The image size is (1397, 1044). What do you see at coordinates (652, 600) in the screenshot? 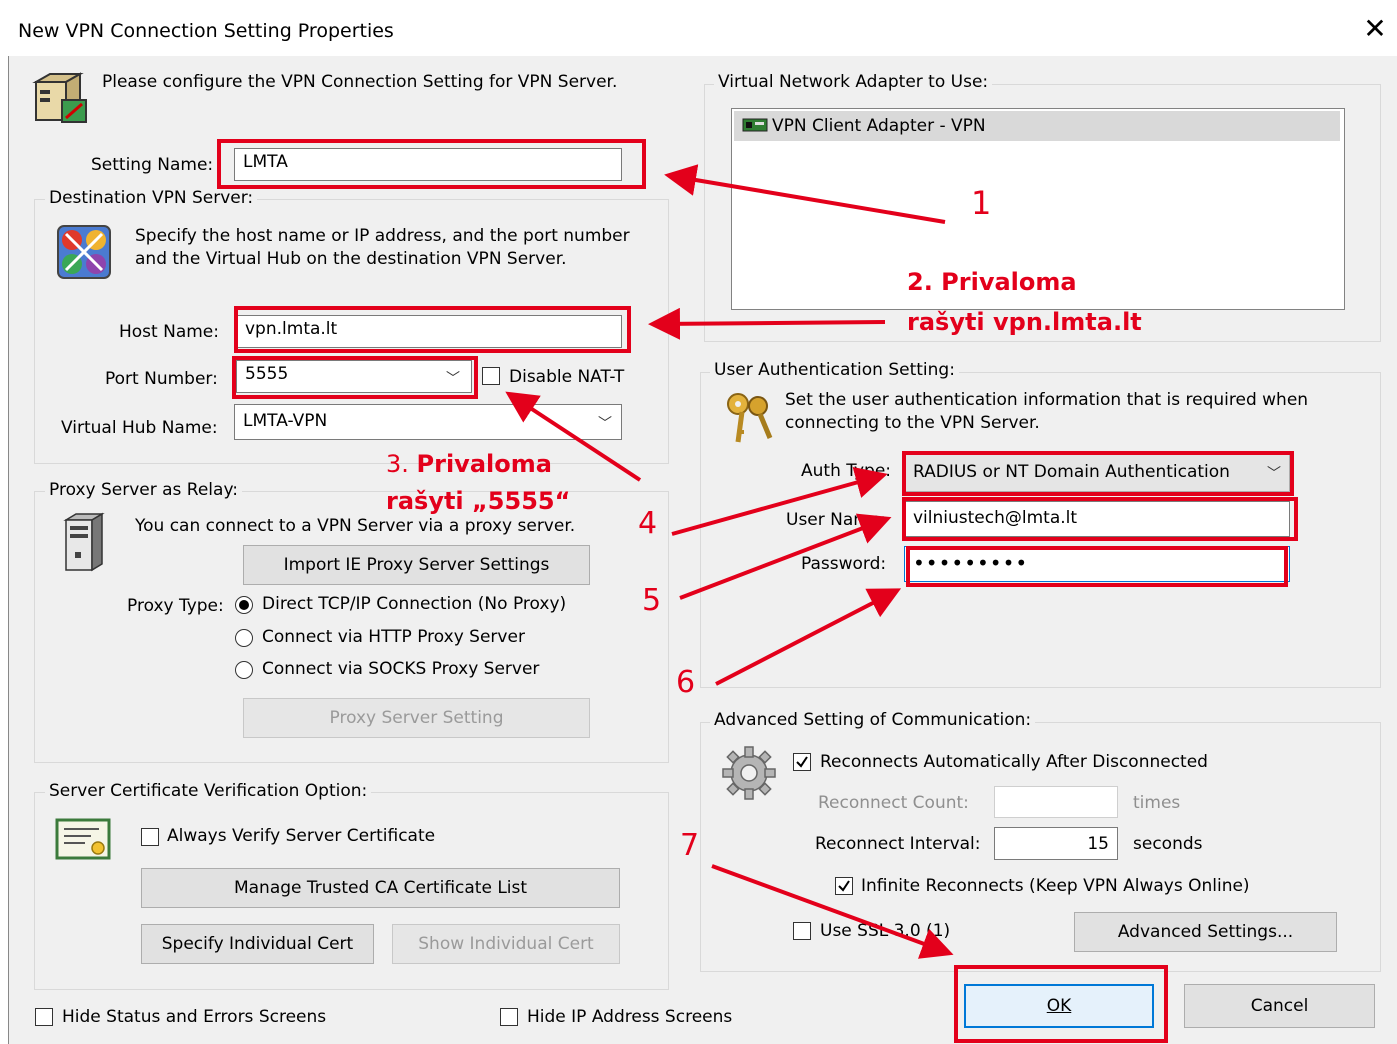
I see `annotation-5: 5` at bounding box center [652, 600].